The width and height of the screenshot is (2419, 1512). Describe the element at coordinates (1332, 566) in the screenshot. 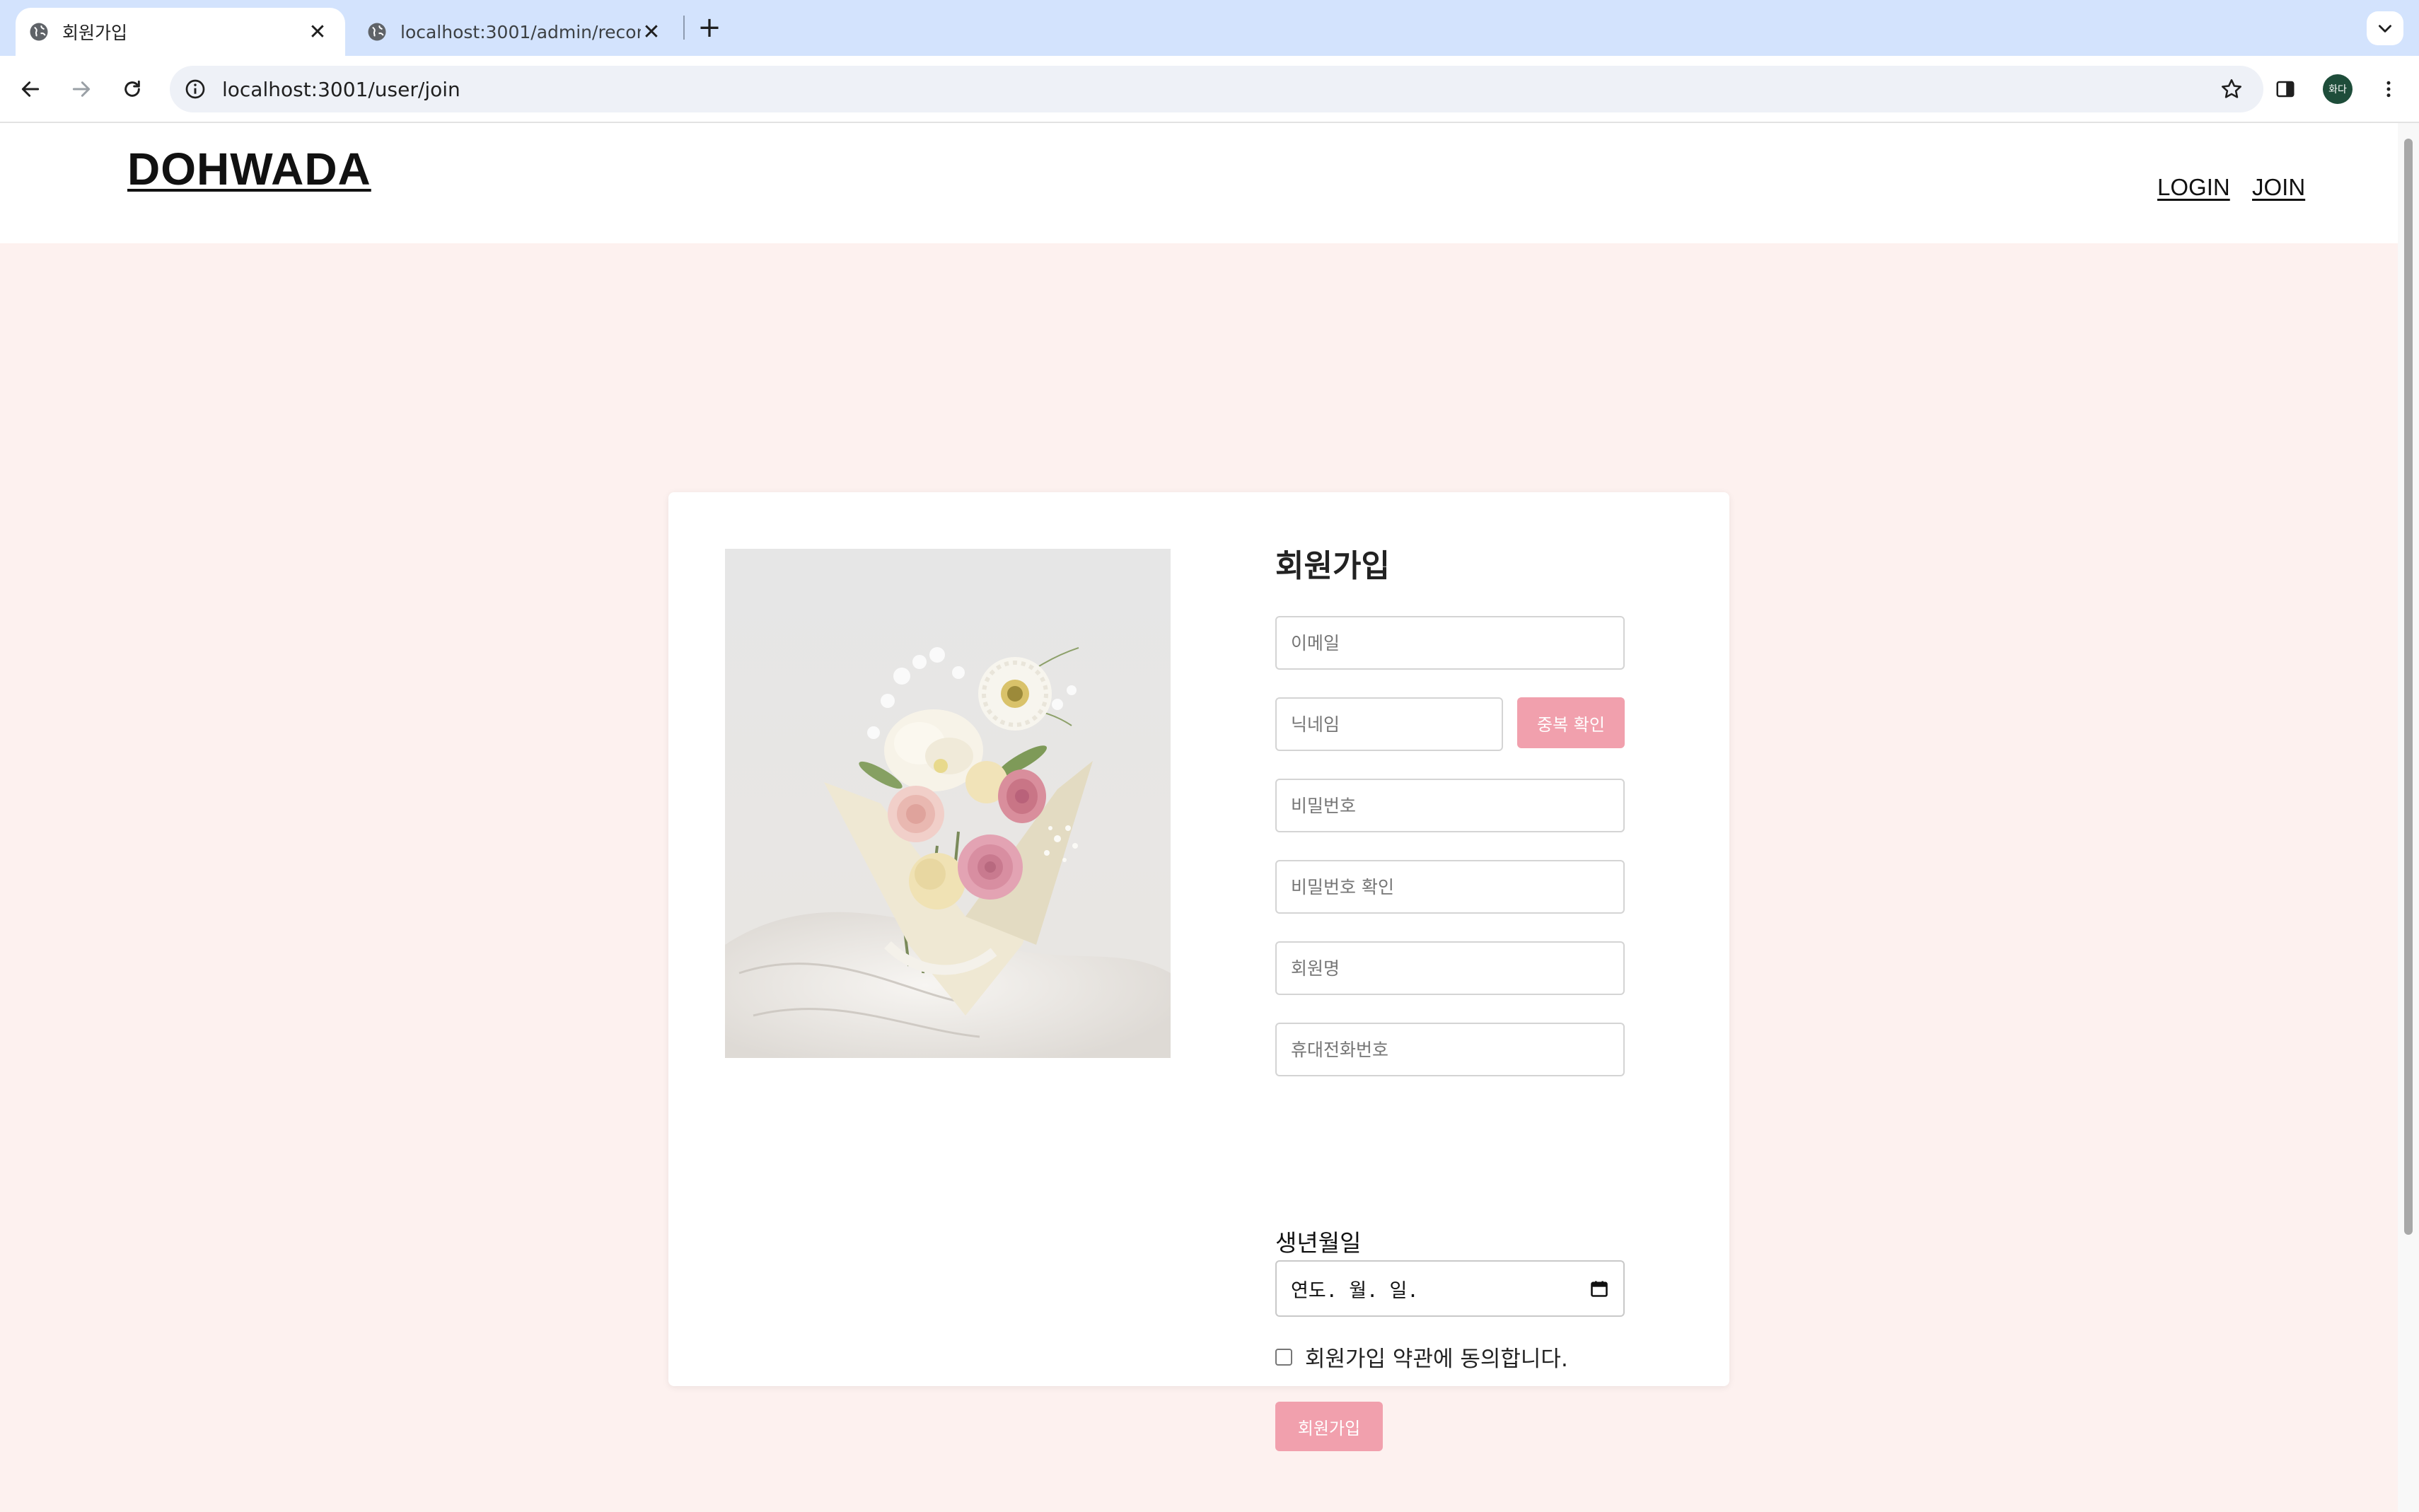

I see `form-title: 회원가입` at that location.